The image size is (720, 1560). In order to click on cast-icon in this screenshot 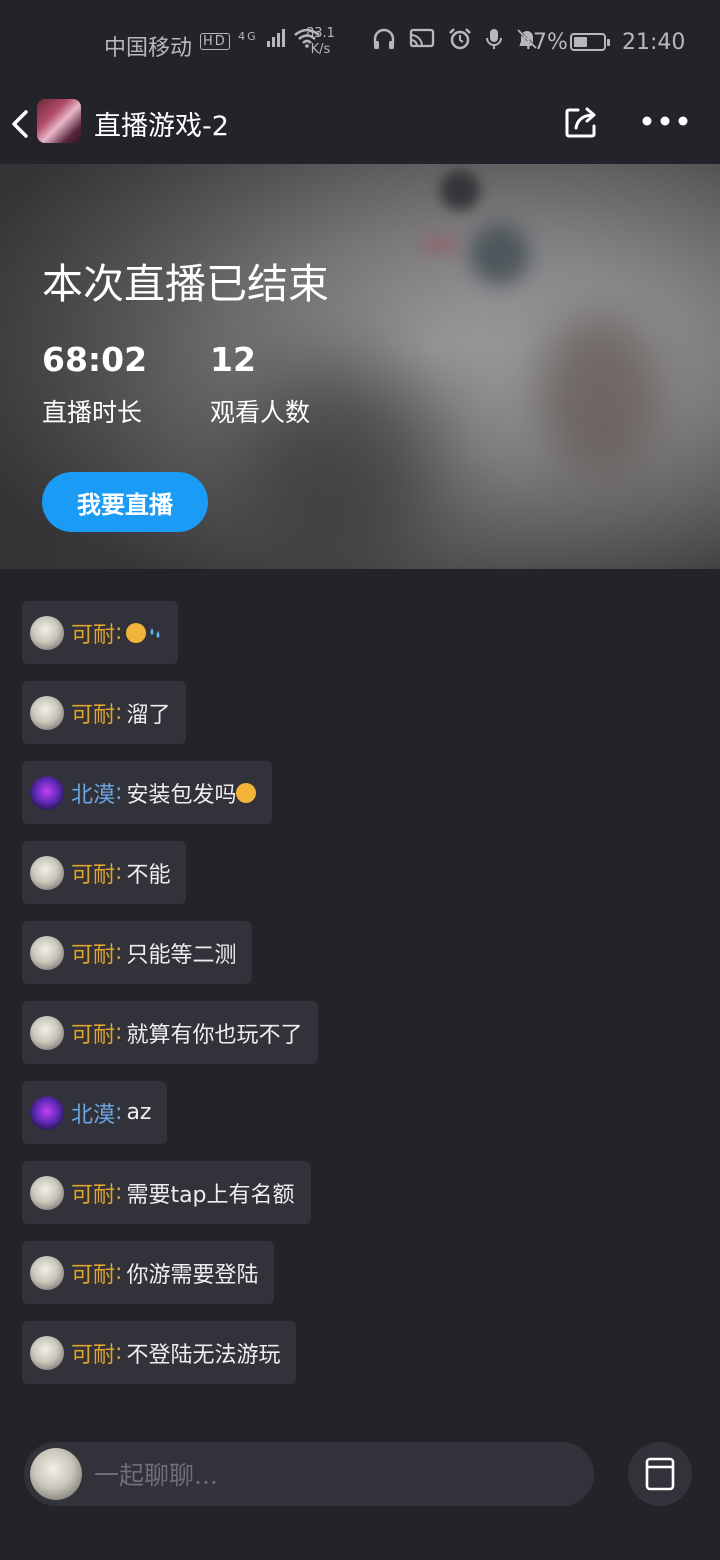, I will do `click(422, 38)`.